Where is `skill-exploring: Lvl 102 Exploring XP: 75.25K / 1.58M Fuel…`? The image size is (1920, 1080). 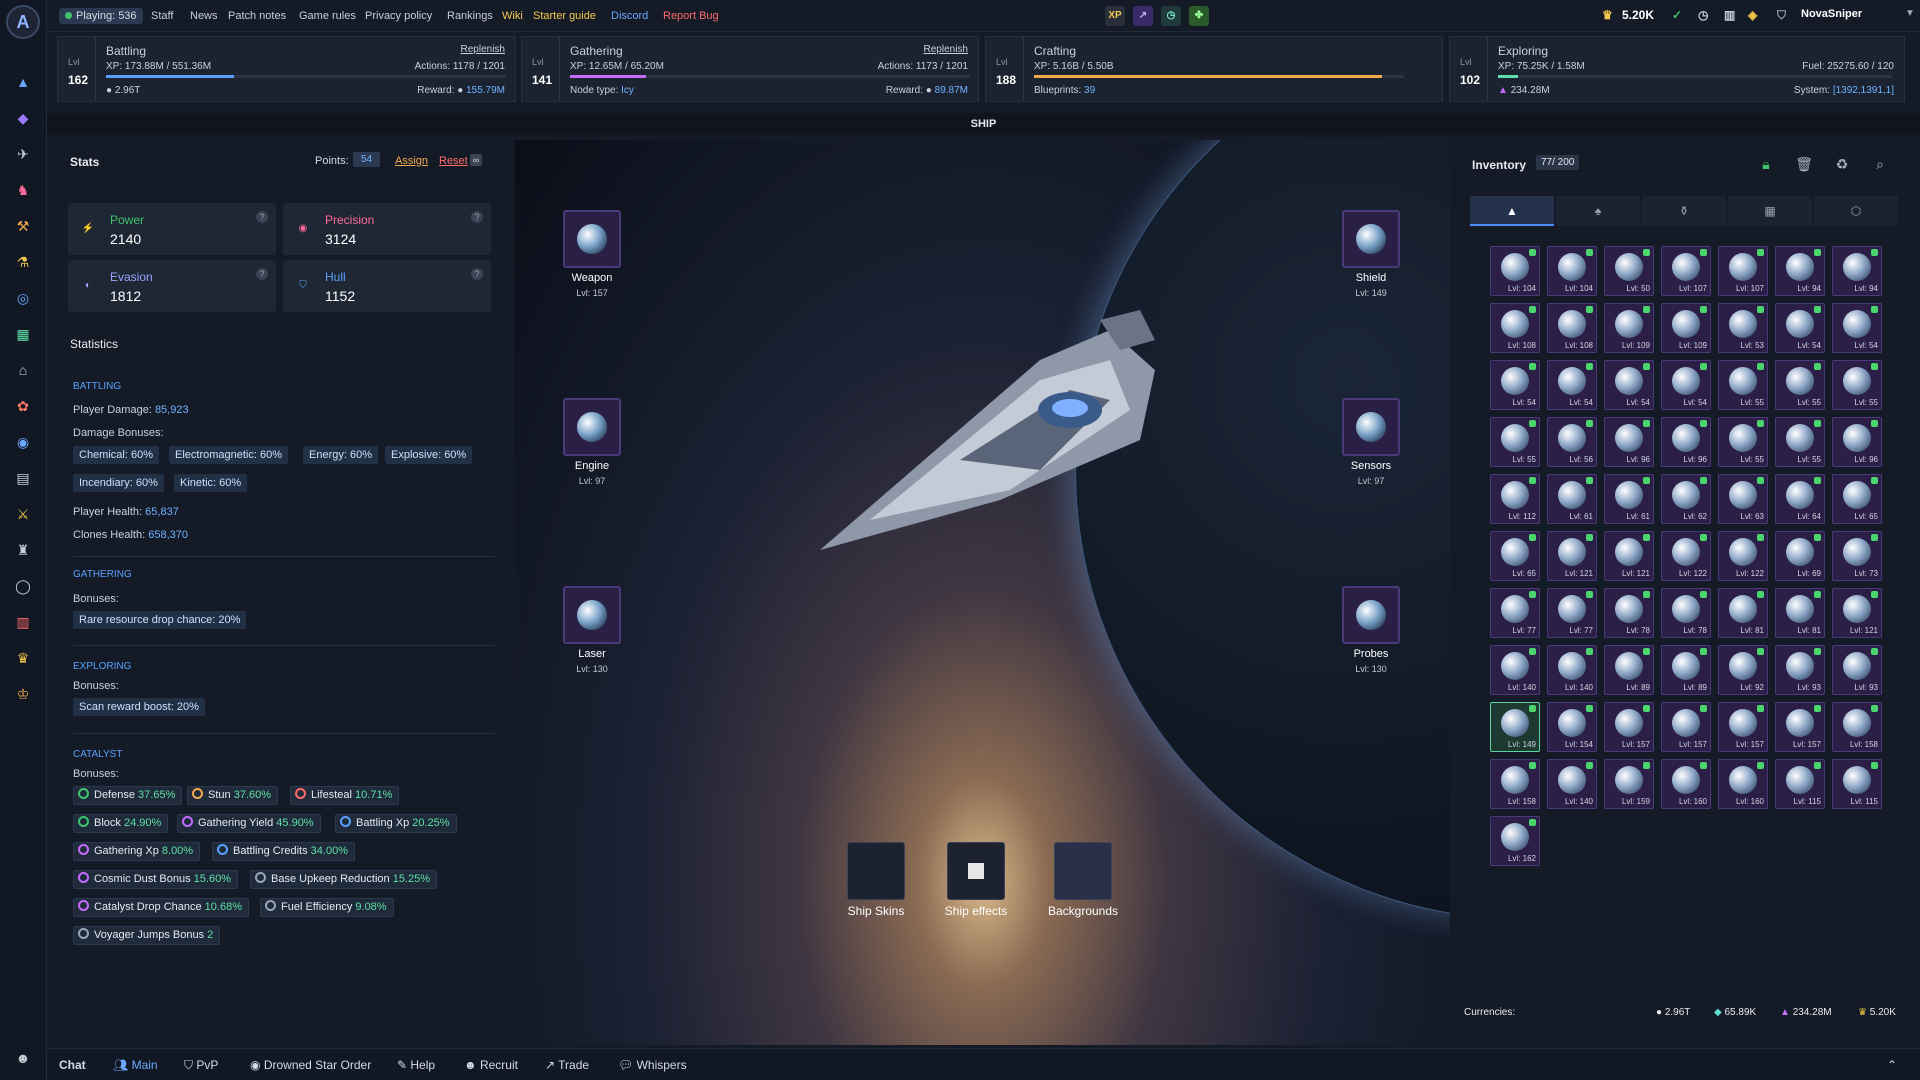 skill-exploring: Lvl 102 Exploring XP: 75.25K / 1.58M Fuel… is located at coordinates (1677, 69).